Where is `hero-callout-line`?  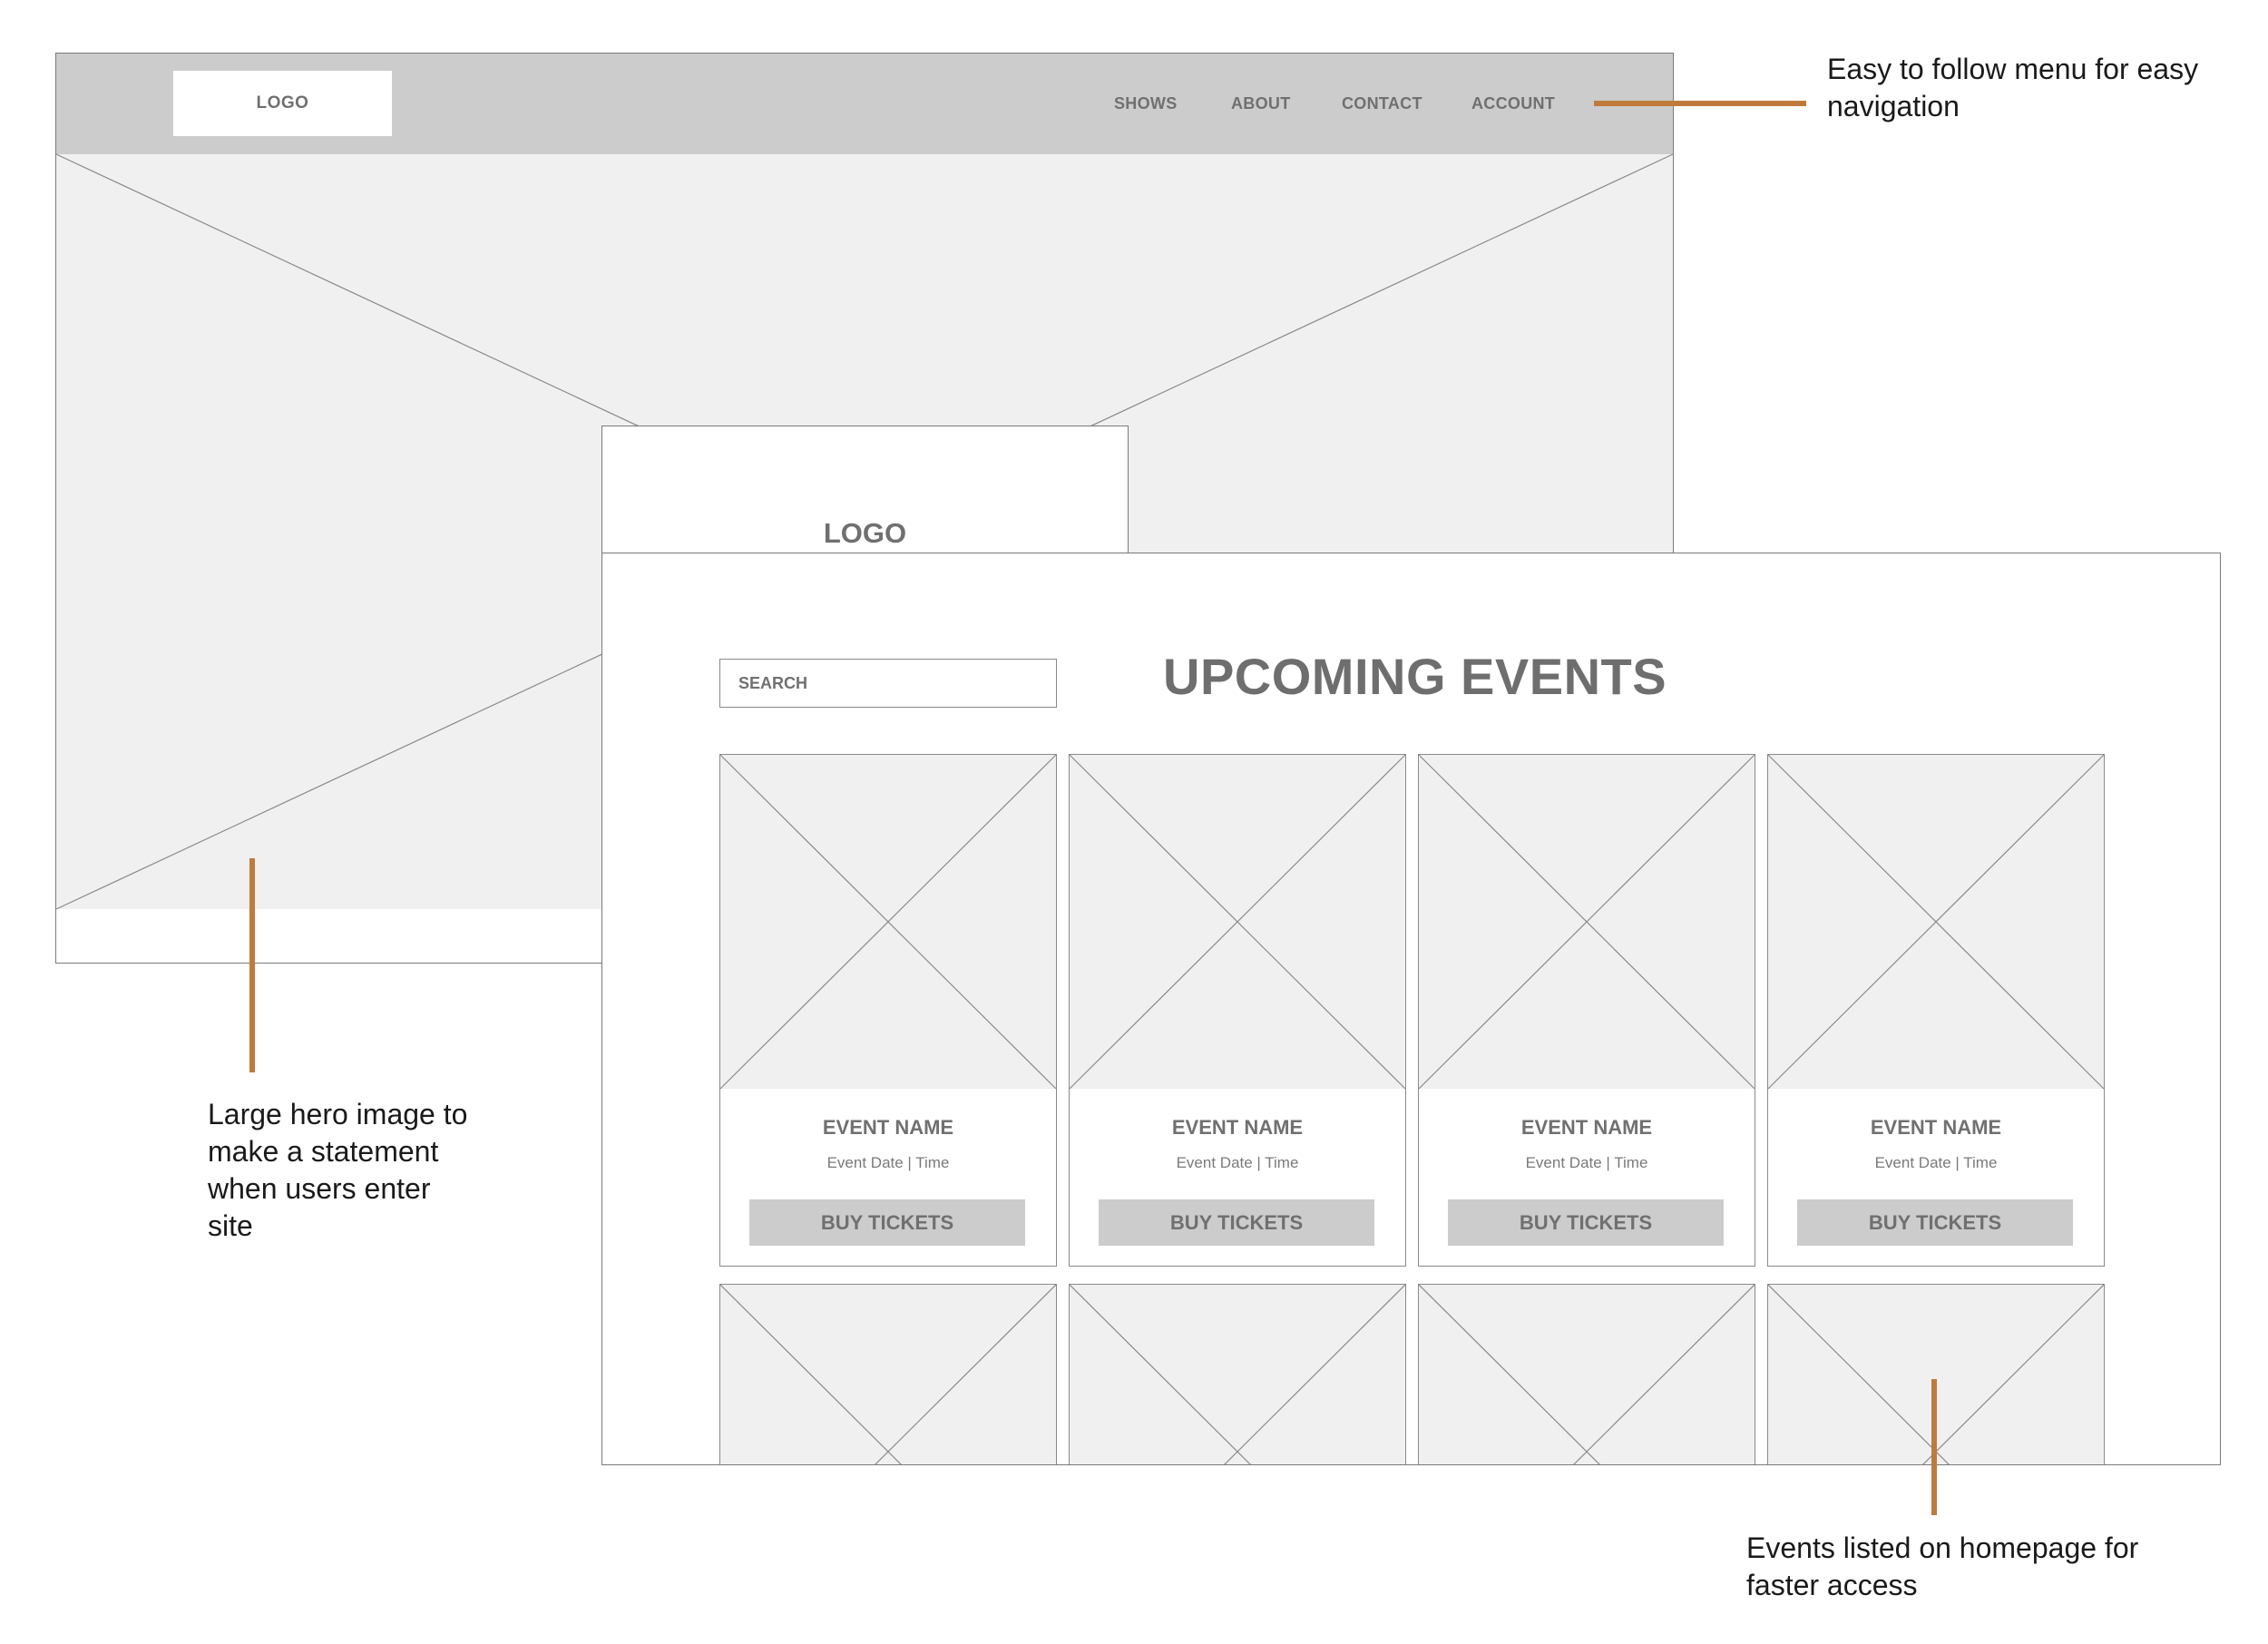
hero-callout-line is located at coordinates (252, 965).